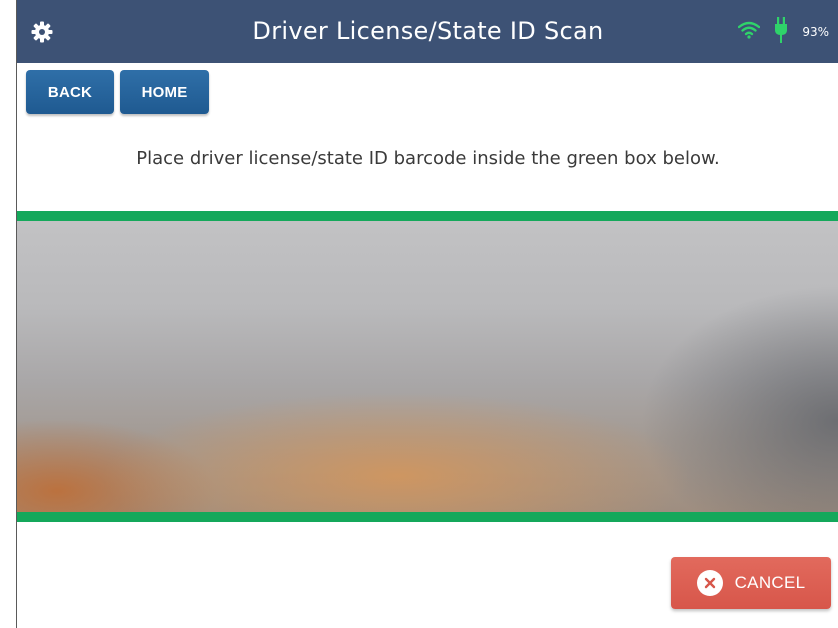  I want to click on cancel-button: CANCEL, so click(751, 583).